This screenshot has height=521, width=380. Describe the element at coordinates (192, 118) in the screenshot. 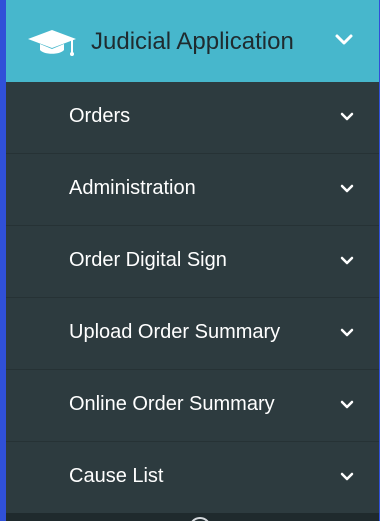

I see `menu-item-orders: Orders` at that location.